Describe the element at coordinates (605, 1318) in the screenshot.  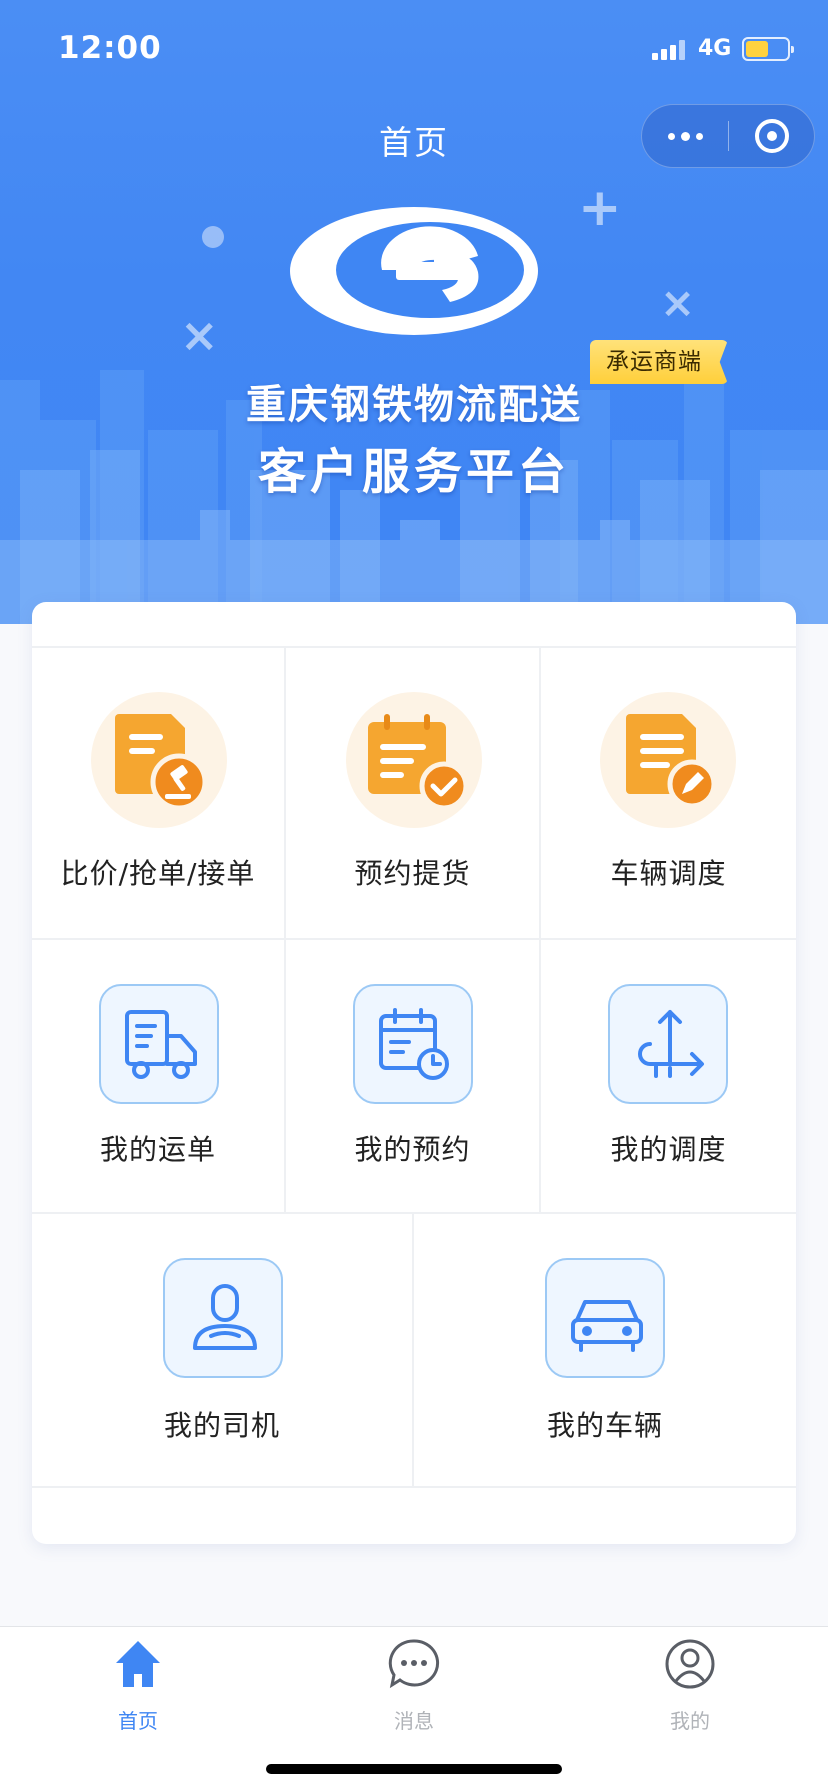
I see `car-icon` at that location.